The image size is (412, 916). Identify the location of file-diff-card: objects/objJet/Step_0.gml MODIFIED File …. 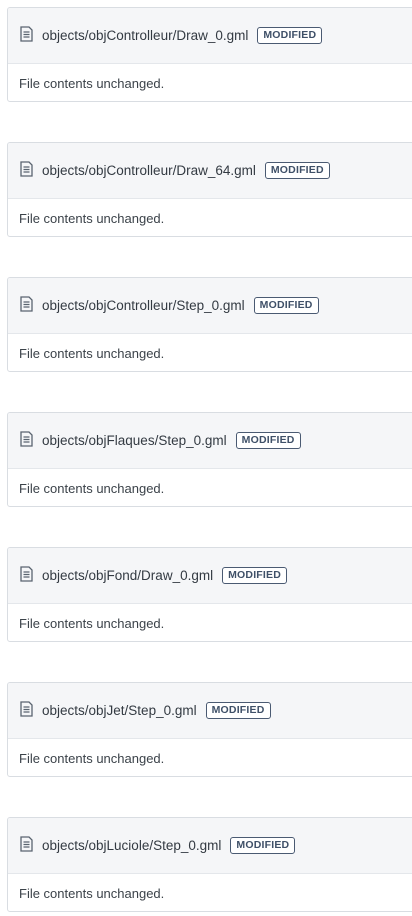
(209, 729).